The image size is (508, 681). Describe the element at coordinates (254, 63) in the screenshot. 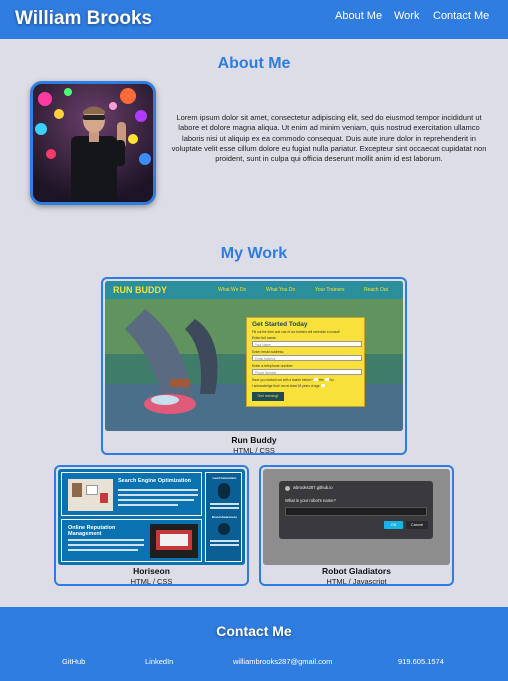

I see `about-title: About Me` at that location.